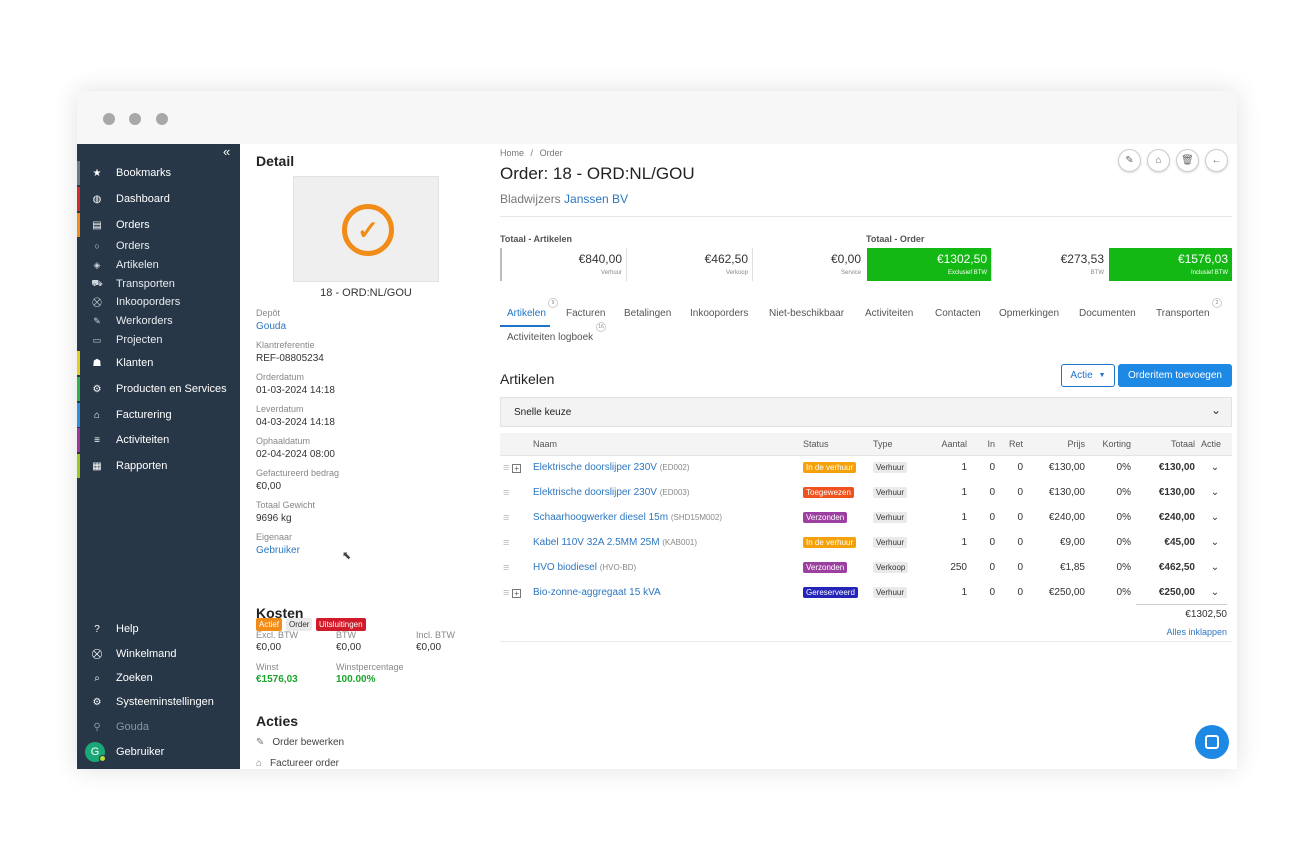 The image size is (1314, 859). Describe the element at coordinates (158, 629) in the screenshot. I see `sidebar-item-help: ? Help` at that location.